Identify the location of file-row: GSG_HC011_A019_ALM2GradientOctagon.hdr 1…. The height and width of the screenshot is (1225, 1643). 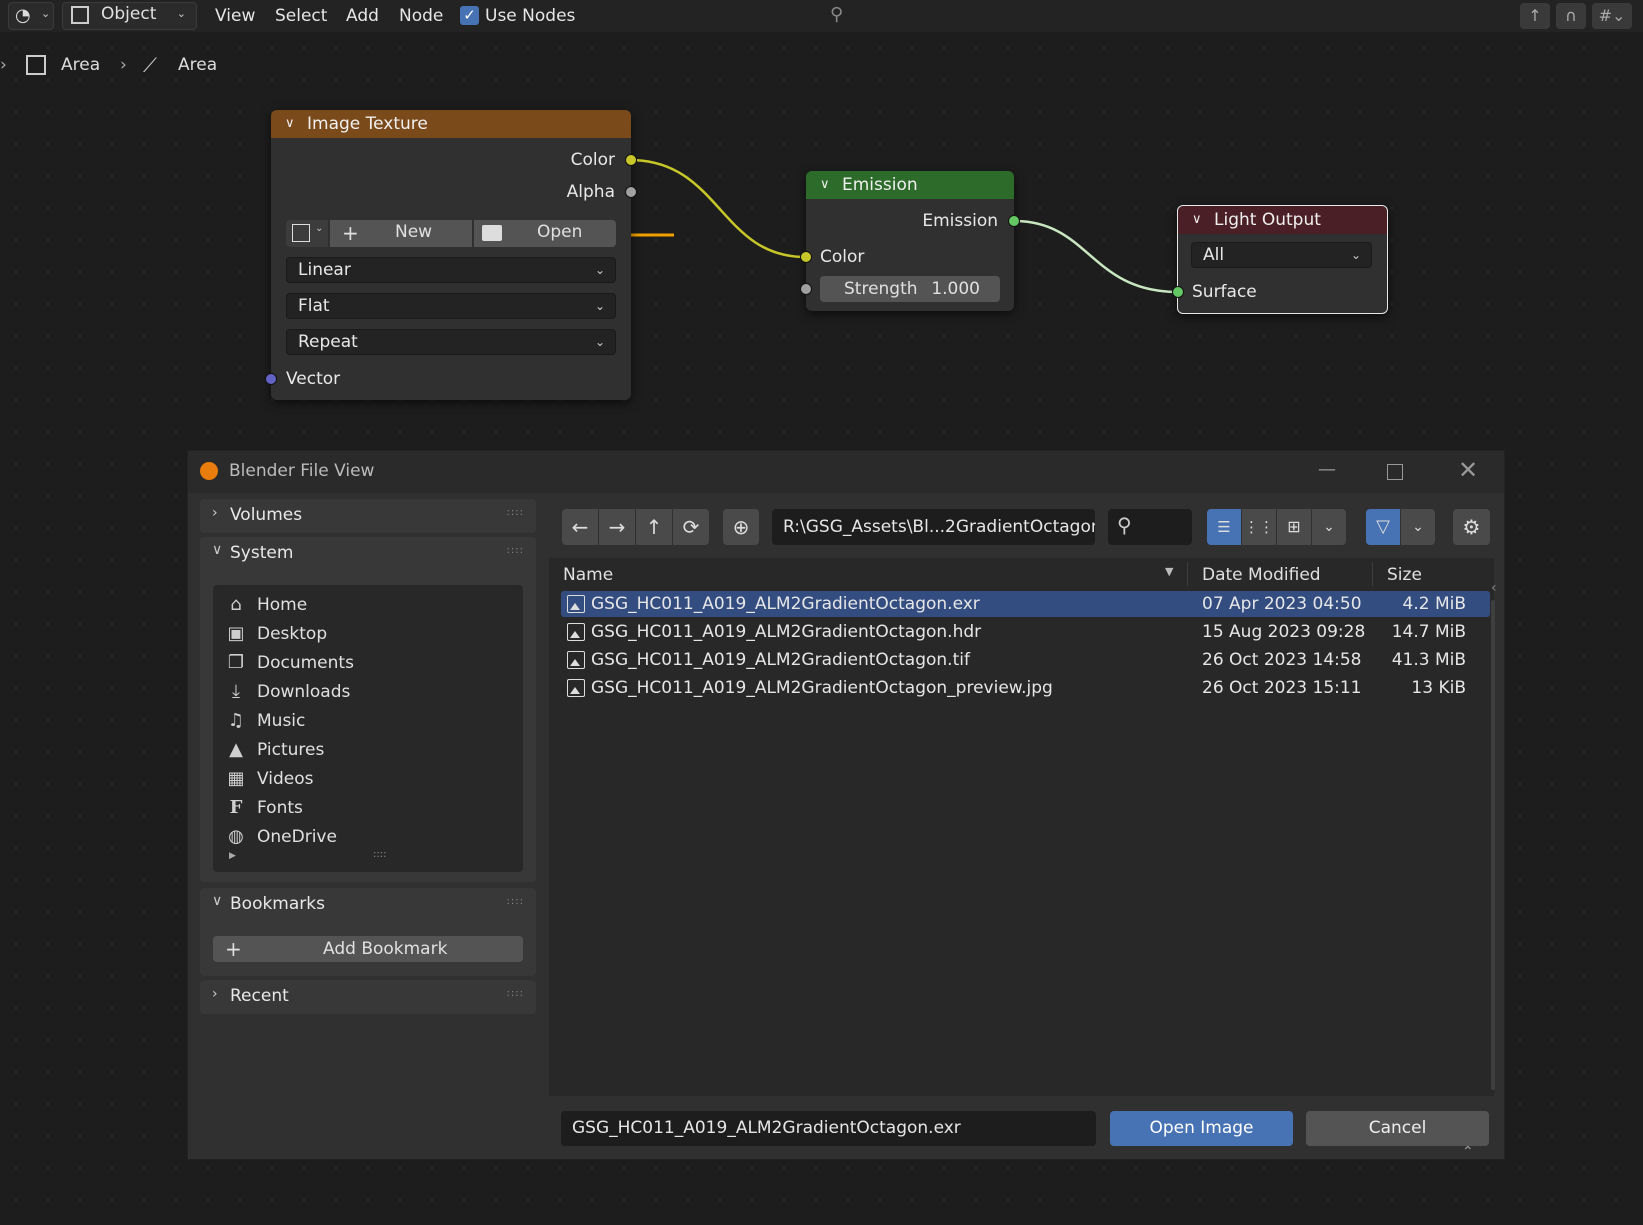
(1025, 632).